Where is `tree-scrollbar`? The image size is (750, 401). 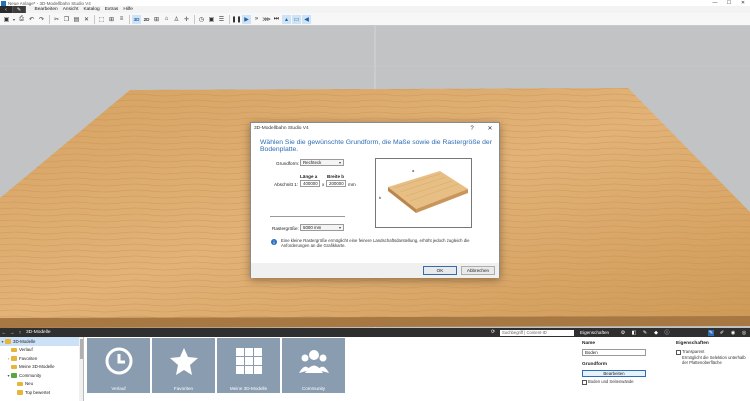 tree-scrollbar is located at coordinates (81, 369).